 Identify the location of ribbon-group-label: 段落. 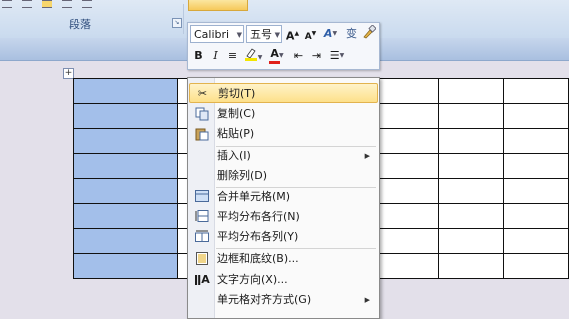
(80, 24).